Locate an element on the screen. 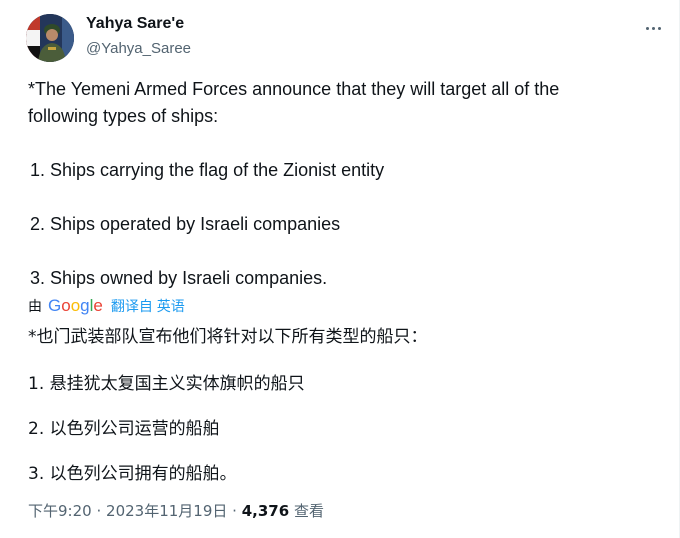  translated-list-item: 3. 以色列公司拥有的船舶。 is located at coordinates (132, 474).